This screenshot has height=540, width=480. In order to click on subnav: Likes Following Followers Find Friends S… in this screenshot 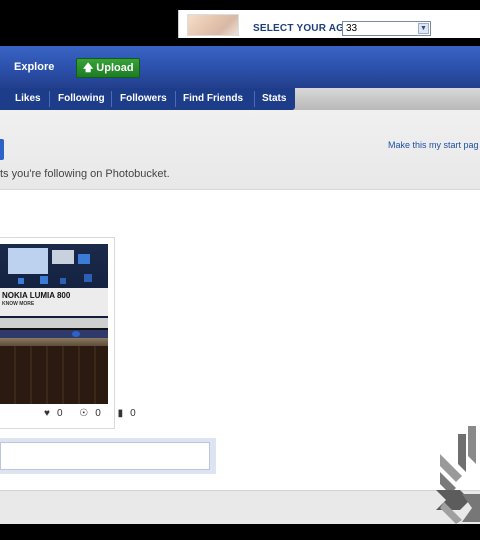, I will do `click(147, 99)`.